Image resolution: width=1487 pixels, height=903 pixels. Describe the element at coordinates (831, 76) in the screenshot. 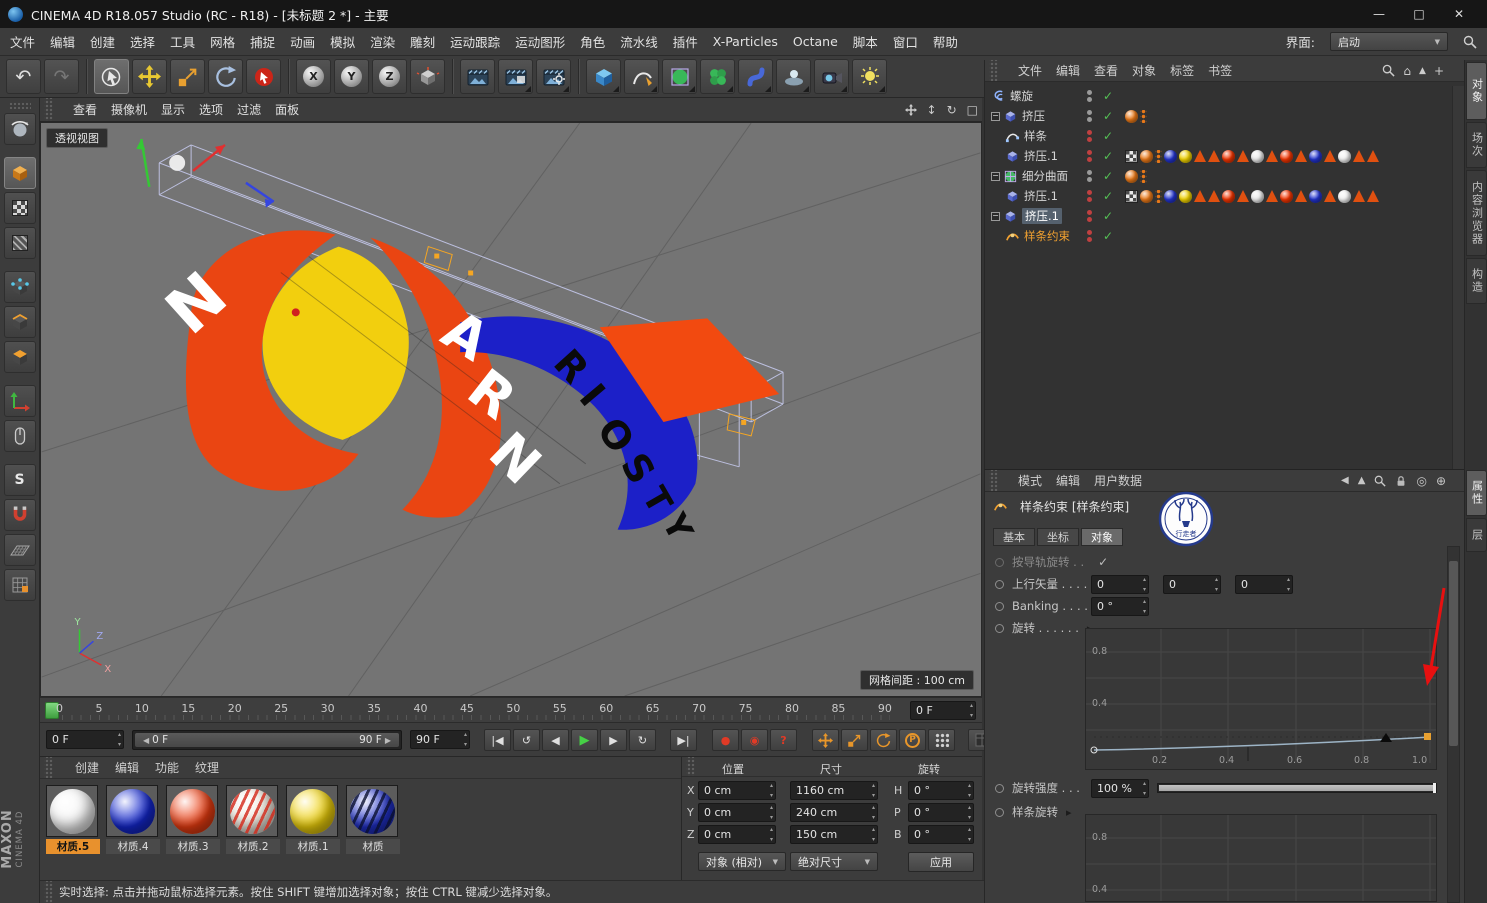

I see `add-camera-button` at that location.